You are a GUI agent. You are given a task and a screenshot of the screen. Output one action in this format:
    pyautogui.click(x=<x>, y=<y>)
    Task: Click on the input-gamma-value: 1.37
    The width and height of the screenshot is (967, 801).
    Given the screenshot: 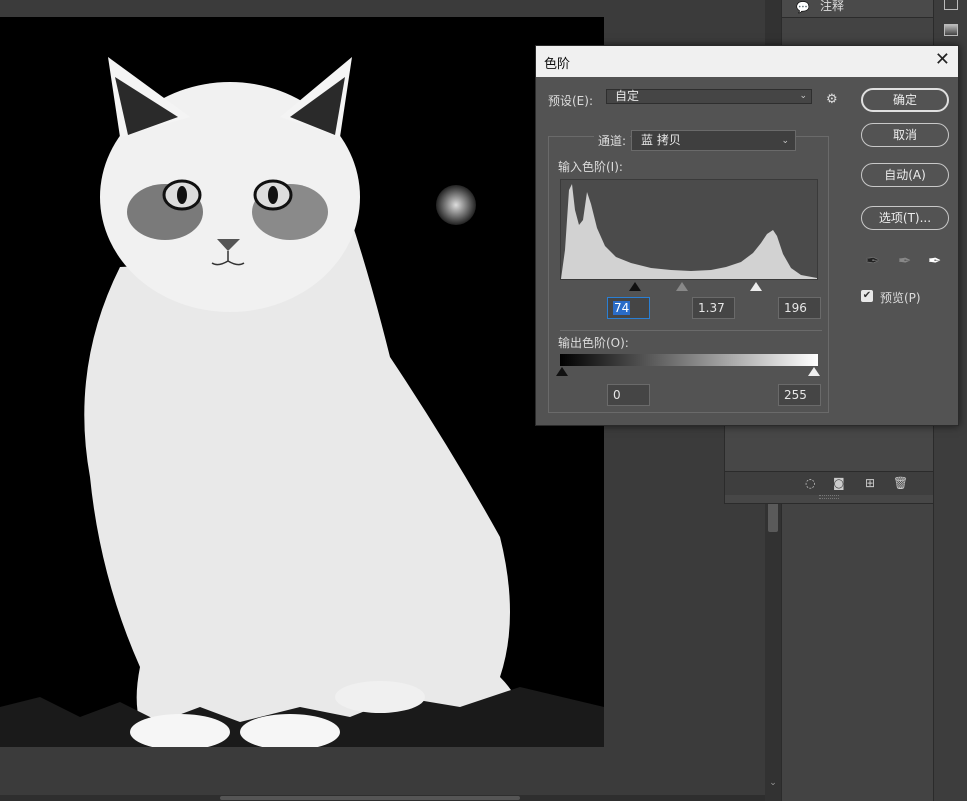 What is the action you would take?
    pyautogui.click(x=711, y=308)
    